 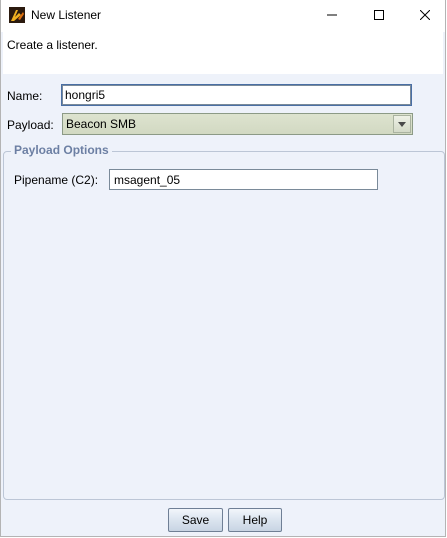 I want to click on pipename-label: Pipename (C2):, so click(x=56, y=180).